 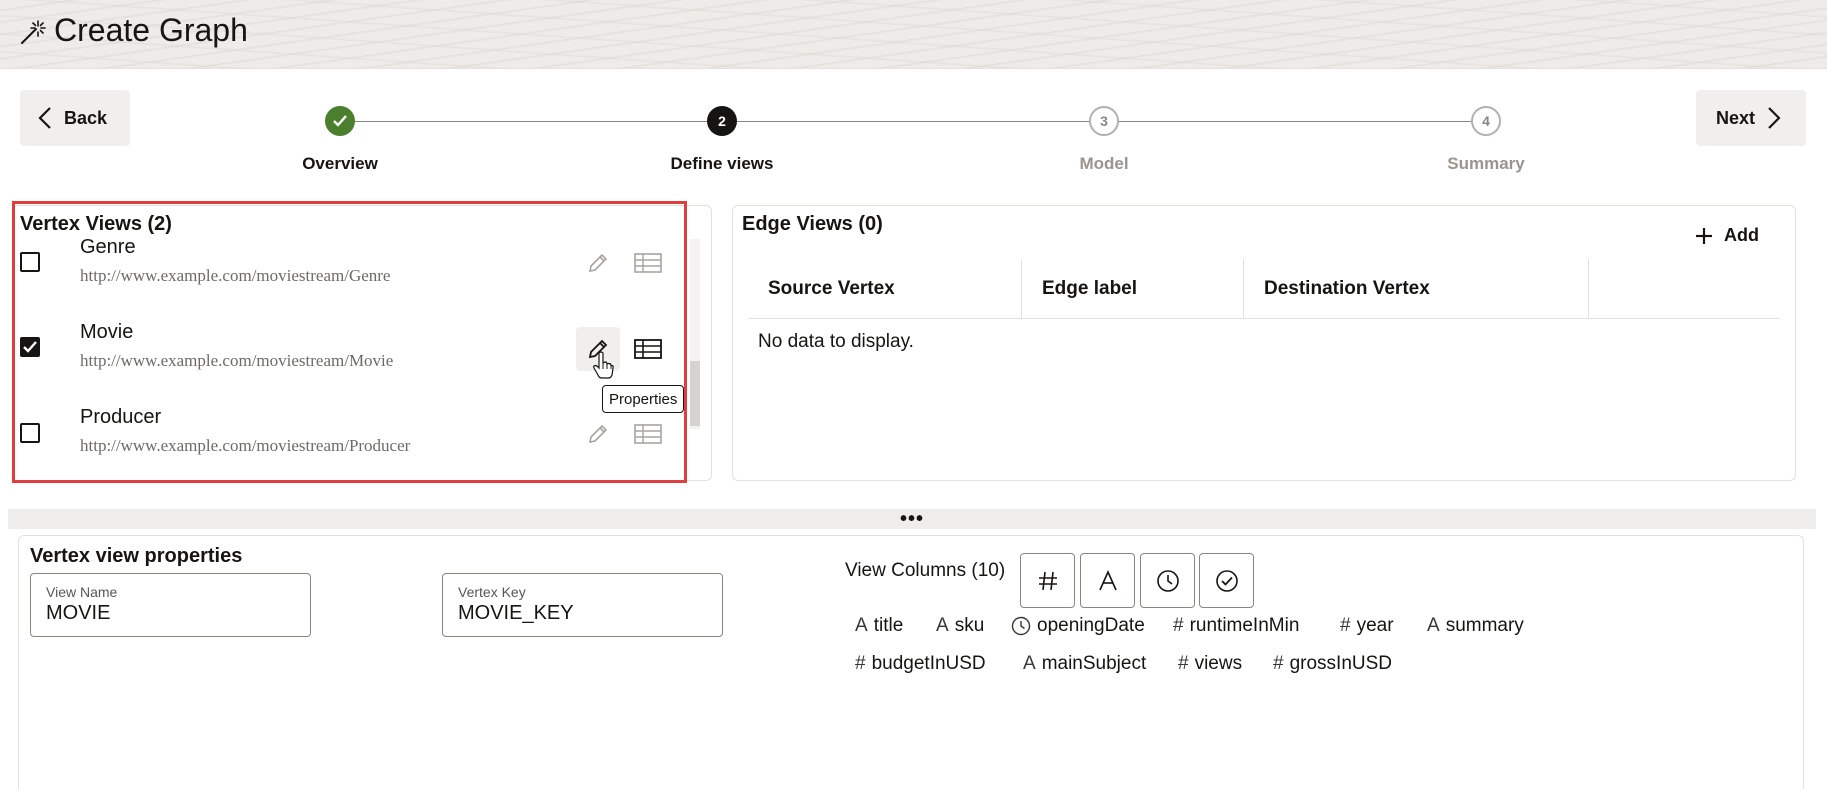 I want to click on vertex-view-name: Genre, so click(x=108, y=247).